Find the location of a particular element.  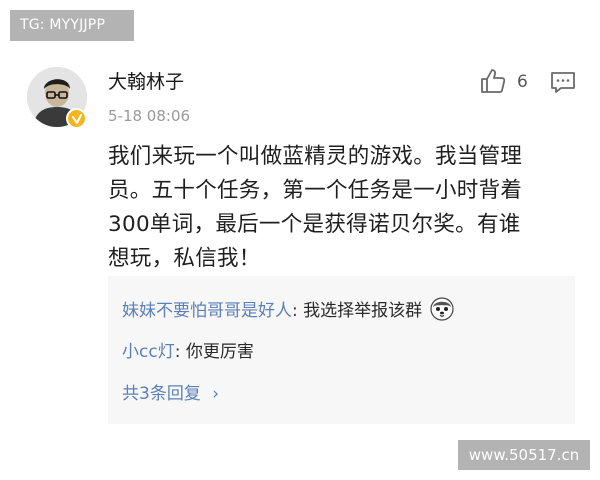

view-more-replies-link: 共3条回复 › is located at coordinates (170, 394).